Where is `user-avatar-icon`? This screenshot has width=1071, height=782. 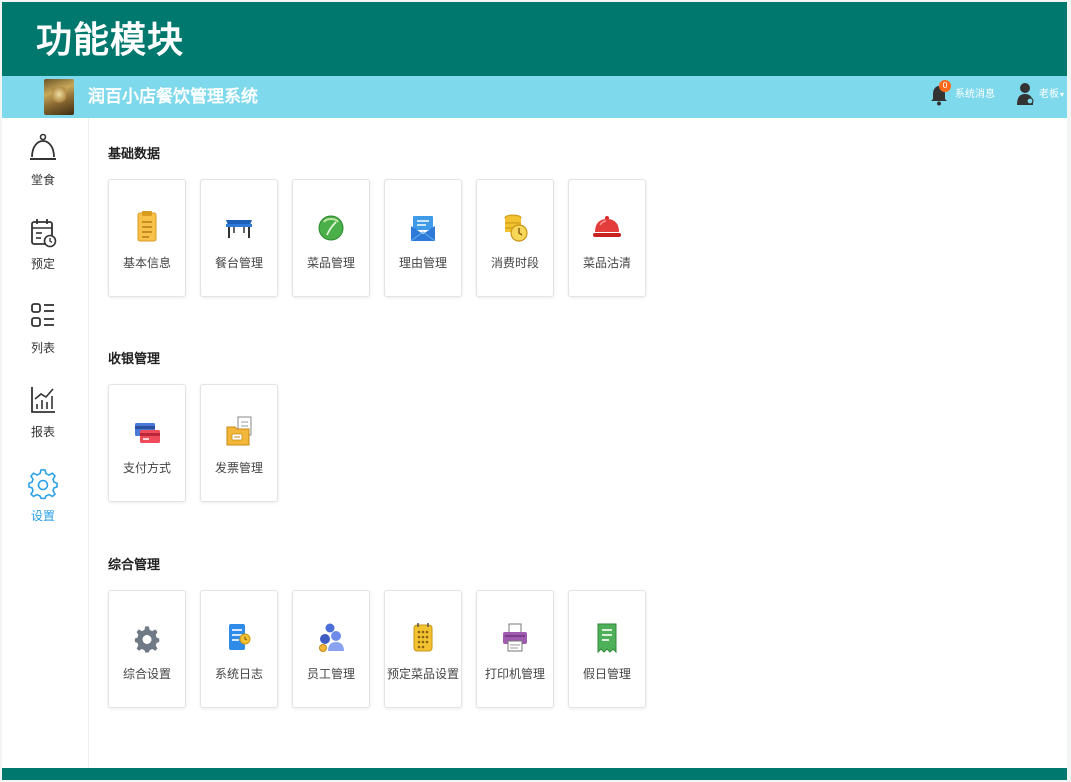
user-avatar-icon is located at coordinates (1025, 94).